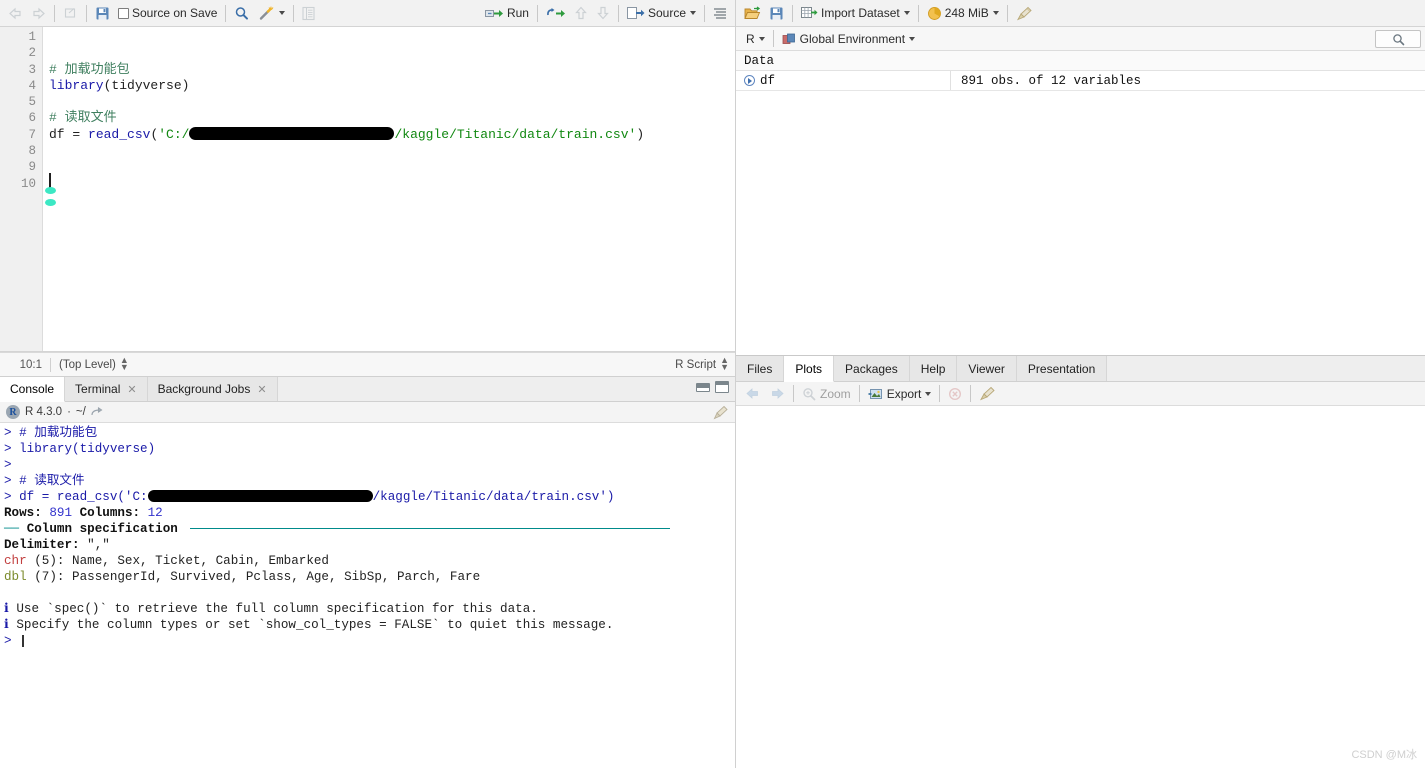 The width and height of the screenshot is (1425, 768). Describe the element at coordinates (517, 13) in the screenshot. I see `run-label: Run` at that location.